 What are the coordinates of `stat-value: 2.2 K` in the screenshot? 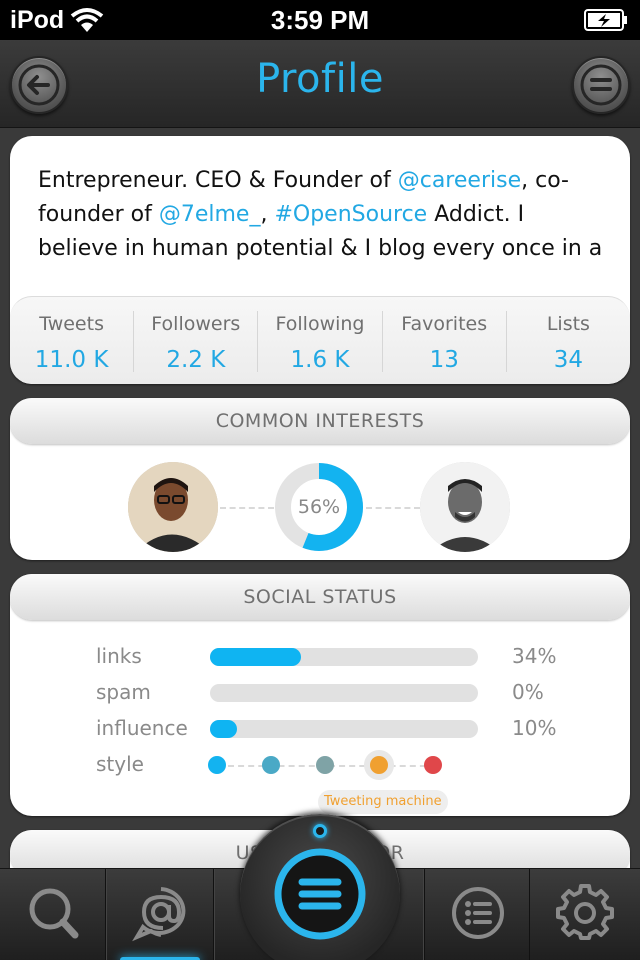 It's located at (196, 360).